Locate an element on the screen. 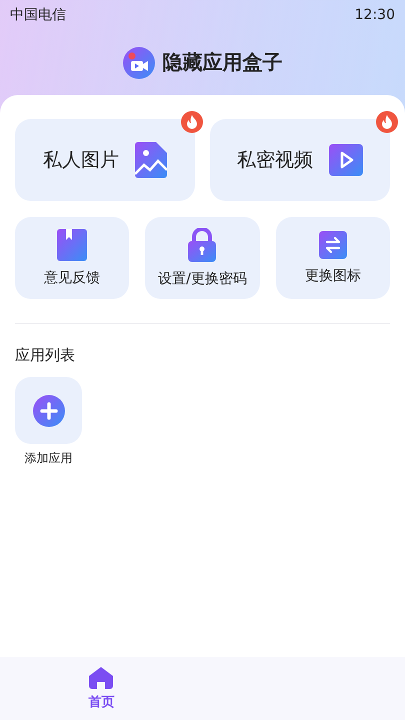  feature-card: 私密视频 is located at coordinates (300, 160).